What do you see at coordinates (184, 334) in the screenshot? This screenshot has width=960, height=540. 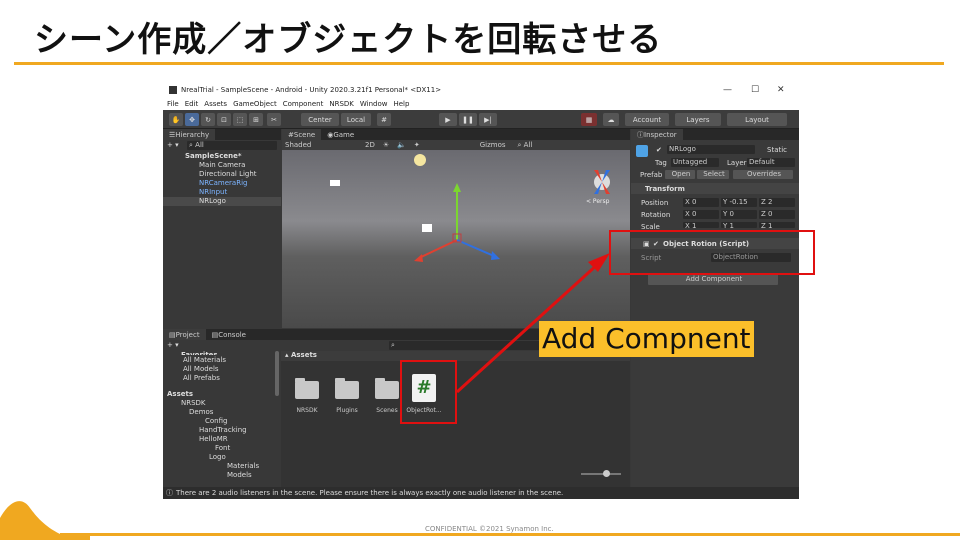 I see `tab-project: ▤ Project` at bounding box center [184, 334].